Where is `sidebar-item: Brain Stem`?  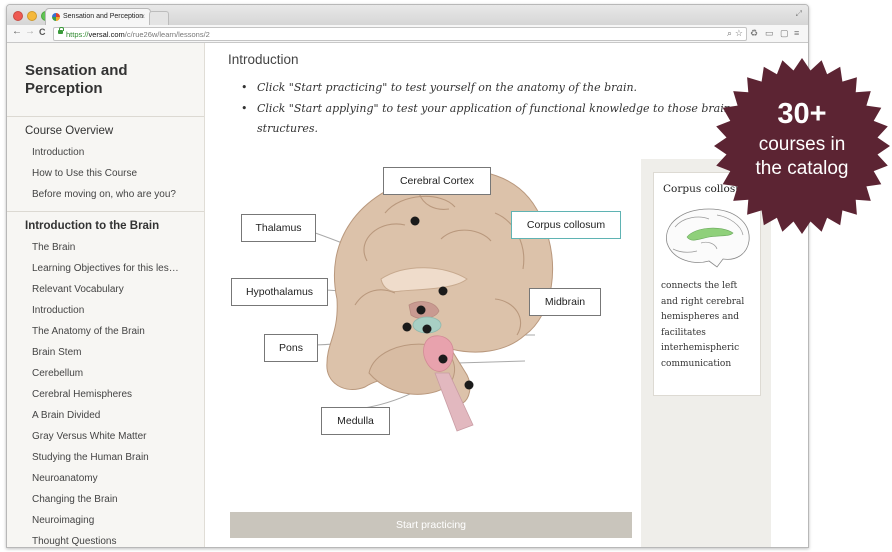
sidebar-item: Brain Stem is located at coordinates (56, 352).